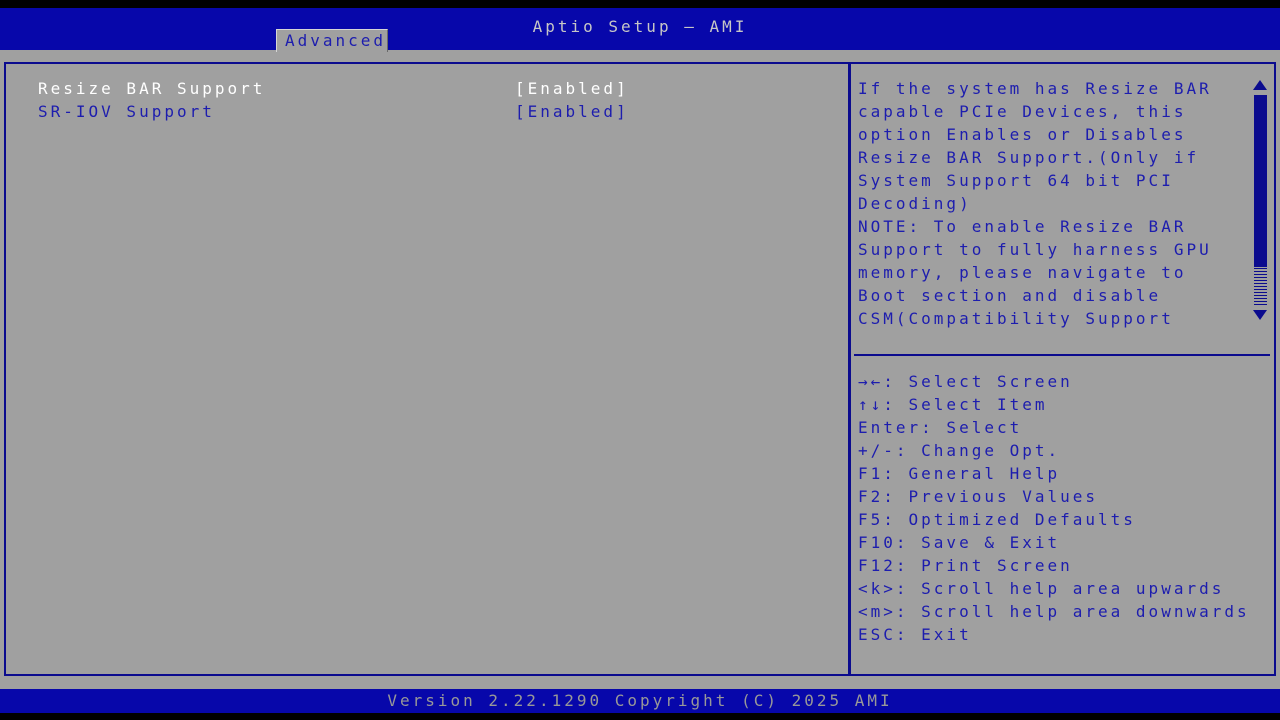 This screenshot has height=720, width=1280. I want to click on key-legend-line: Enter: Select, so click(940, 427).